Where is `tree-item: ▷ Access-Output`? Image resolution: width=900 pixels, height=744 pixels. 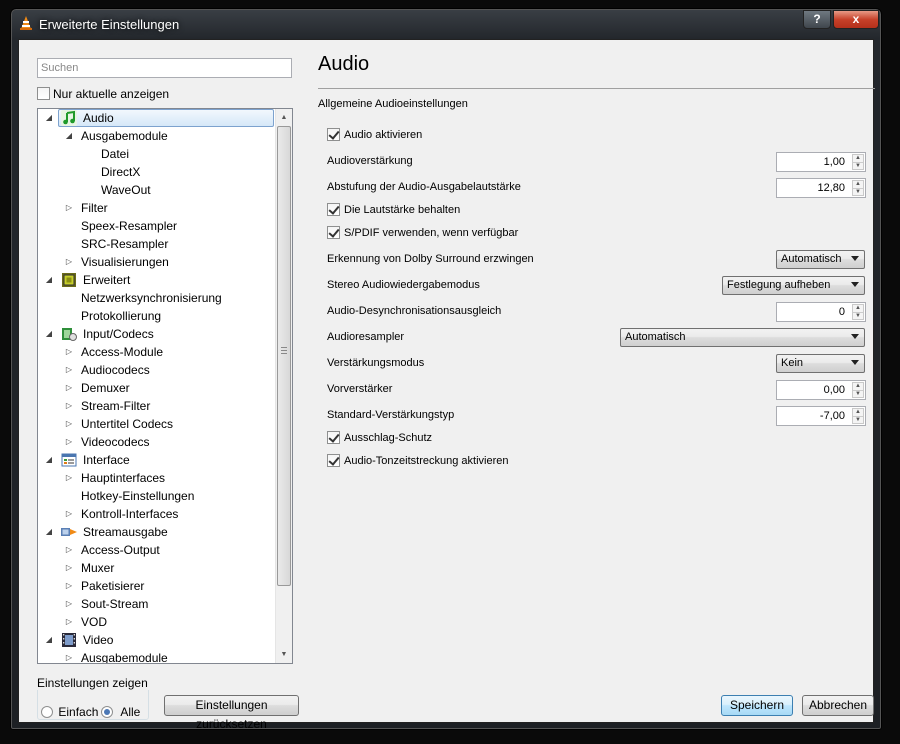 tree-item: ▷ Access-Output is located at coordinates (156, 550).